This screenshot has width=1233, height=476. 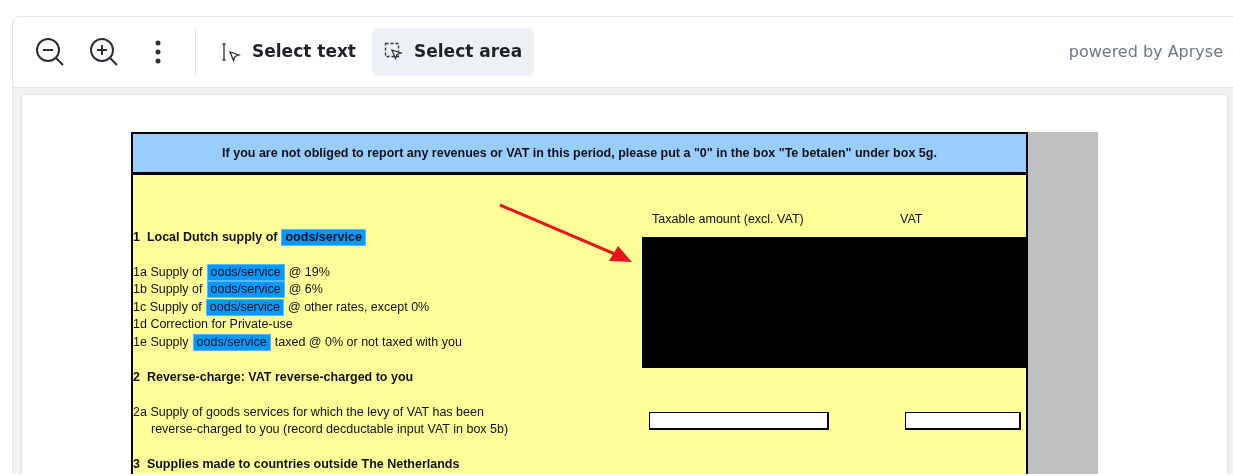 I want to click on form-line: 2a Supply of goods services for which the levy of VAT has been, so click(x=309, y=412).